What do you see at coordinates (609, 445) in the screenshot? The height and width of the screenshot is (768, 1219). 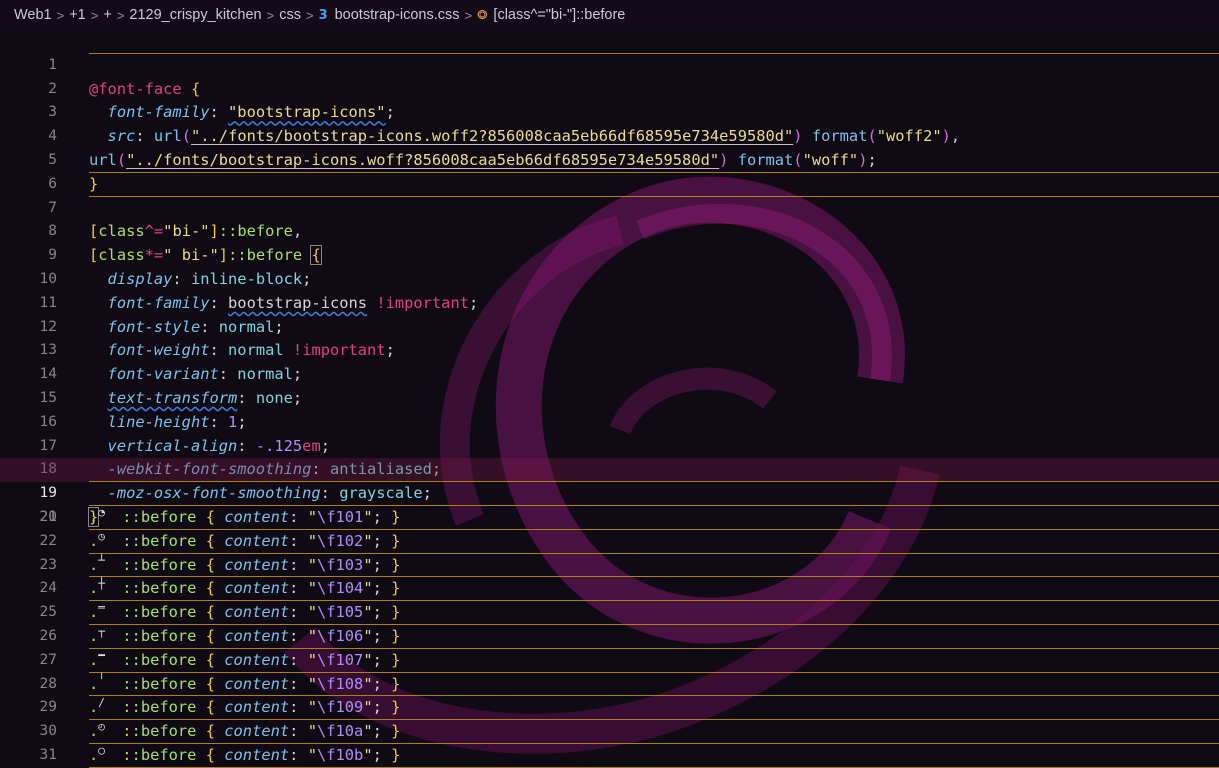 I see `code-line: 17 -webkit-font-smoothing: antialiased;` at bounding box center [609, 445].